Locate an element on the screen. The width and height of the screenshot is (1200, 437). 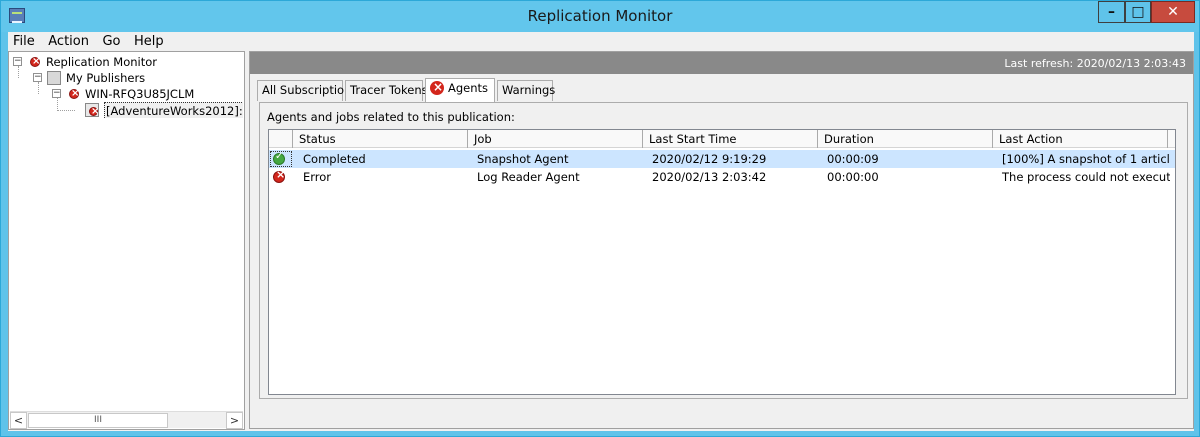
menu-go: Go is located at coordinates (111, 41).